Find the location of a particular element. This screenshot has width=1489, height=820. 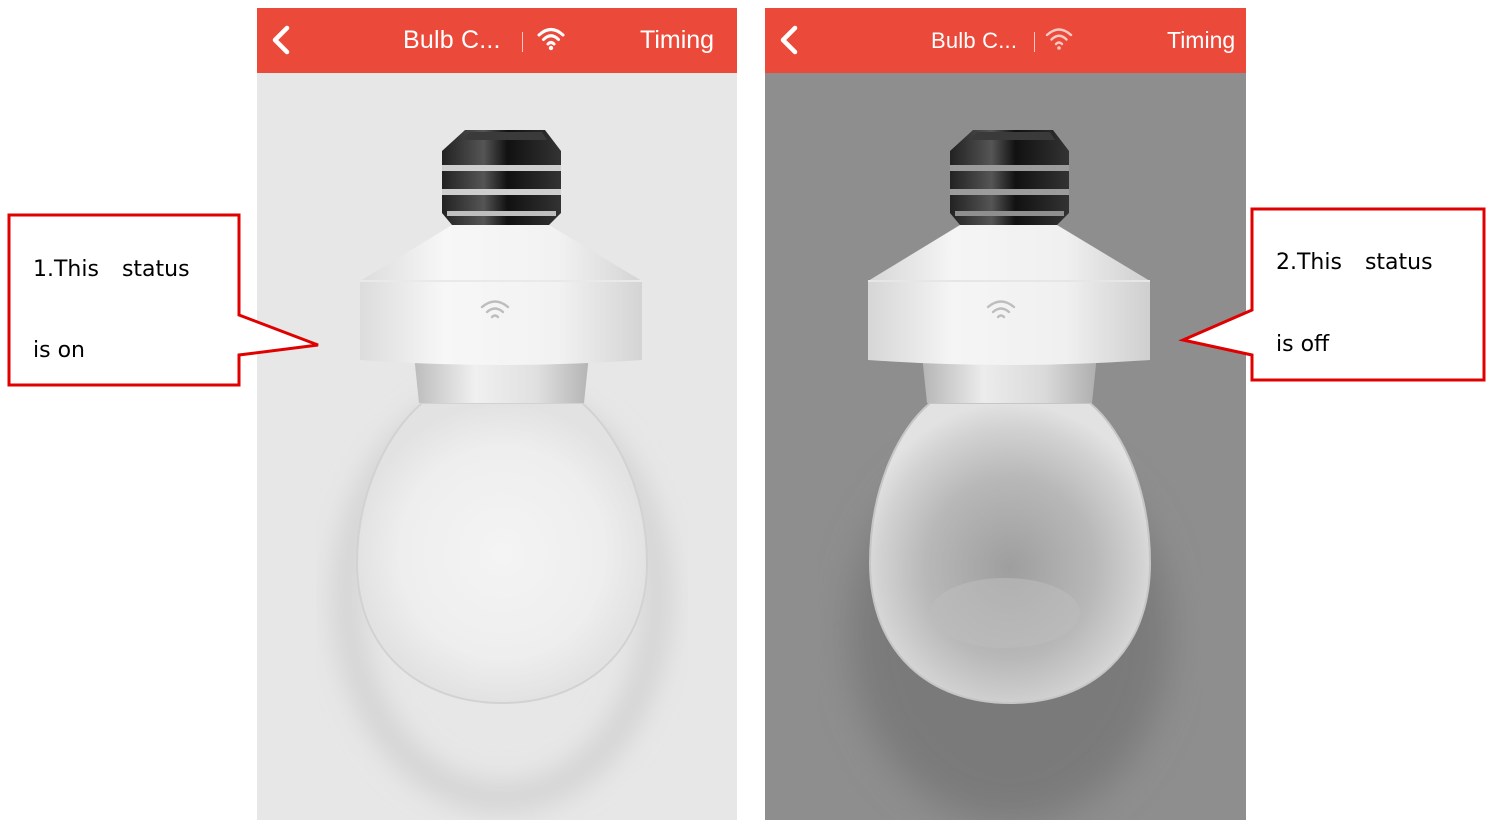

callout-1-line2: is on is located at coordinates (59, 350).